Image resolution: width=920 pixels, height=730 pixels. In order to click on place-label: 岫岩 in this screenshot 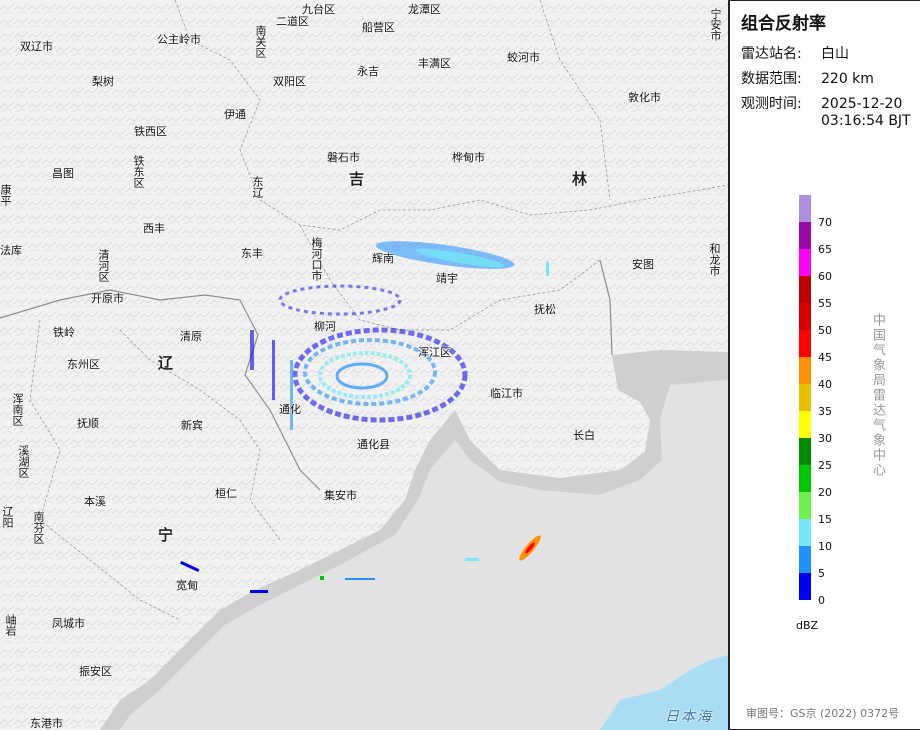, I will do `click(10, 625)`.